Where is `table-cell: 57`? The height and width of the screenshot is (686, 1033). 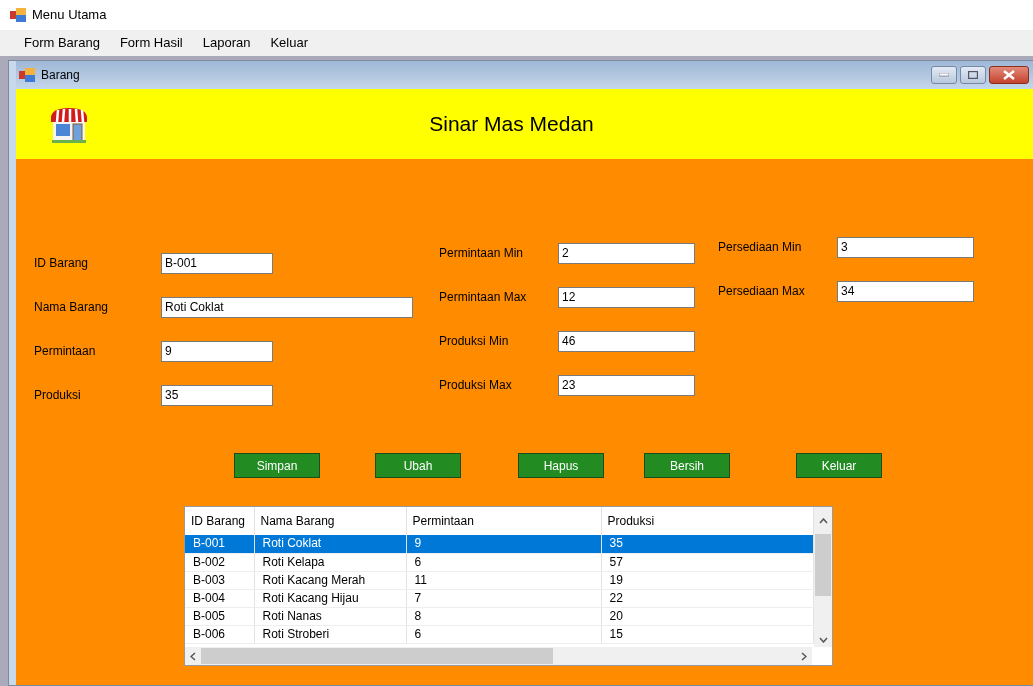 table-cell: 57 is located at coordinates (707, 562).